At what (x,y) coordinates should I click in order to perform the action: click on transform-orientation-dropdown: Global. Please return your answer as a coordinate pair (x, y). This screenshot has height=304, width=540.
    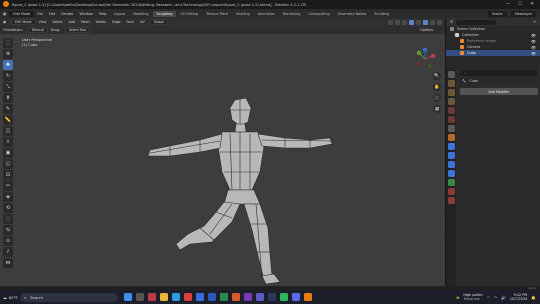
    Looking at the image, I should click on (159, 22).